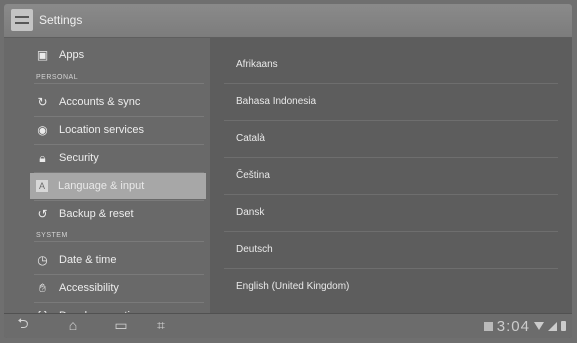  Describe the element at coordinates (89, 288) in the screenshot. I see `sidebar-item-label: Accessibility` at that location.